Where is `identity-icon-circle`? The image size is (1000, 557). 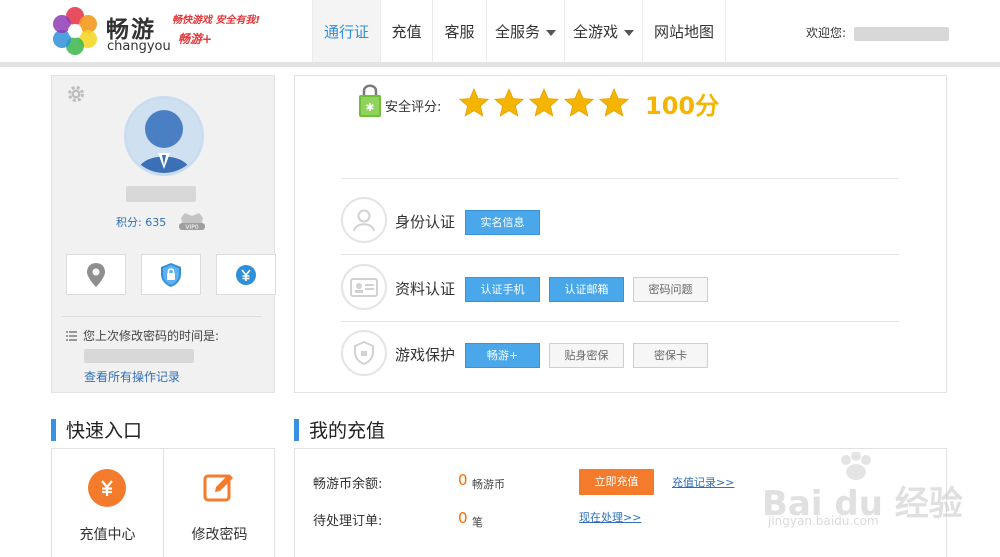 identity-icon-circle is located at coordinates (364, 220).